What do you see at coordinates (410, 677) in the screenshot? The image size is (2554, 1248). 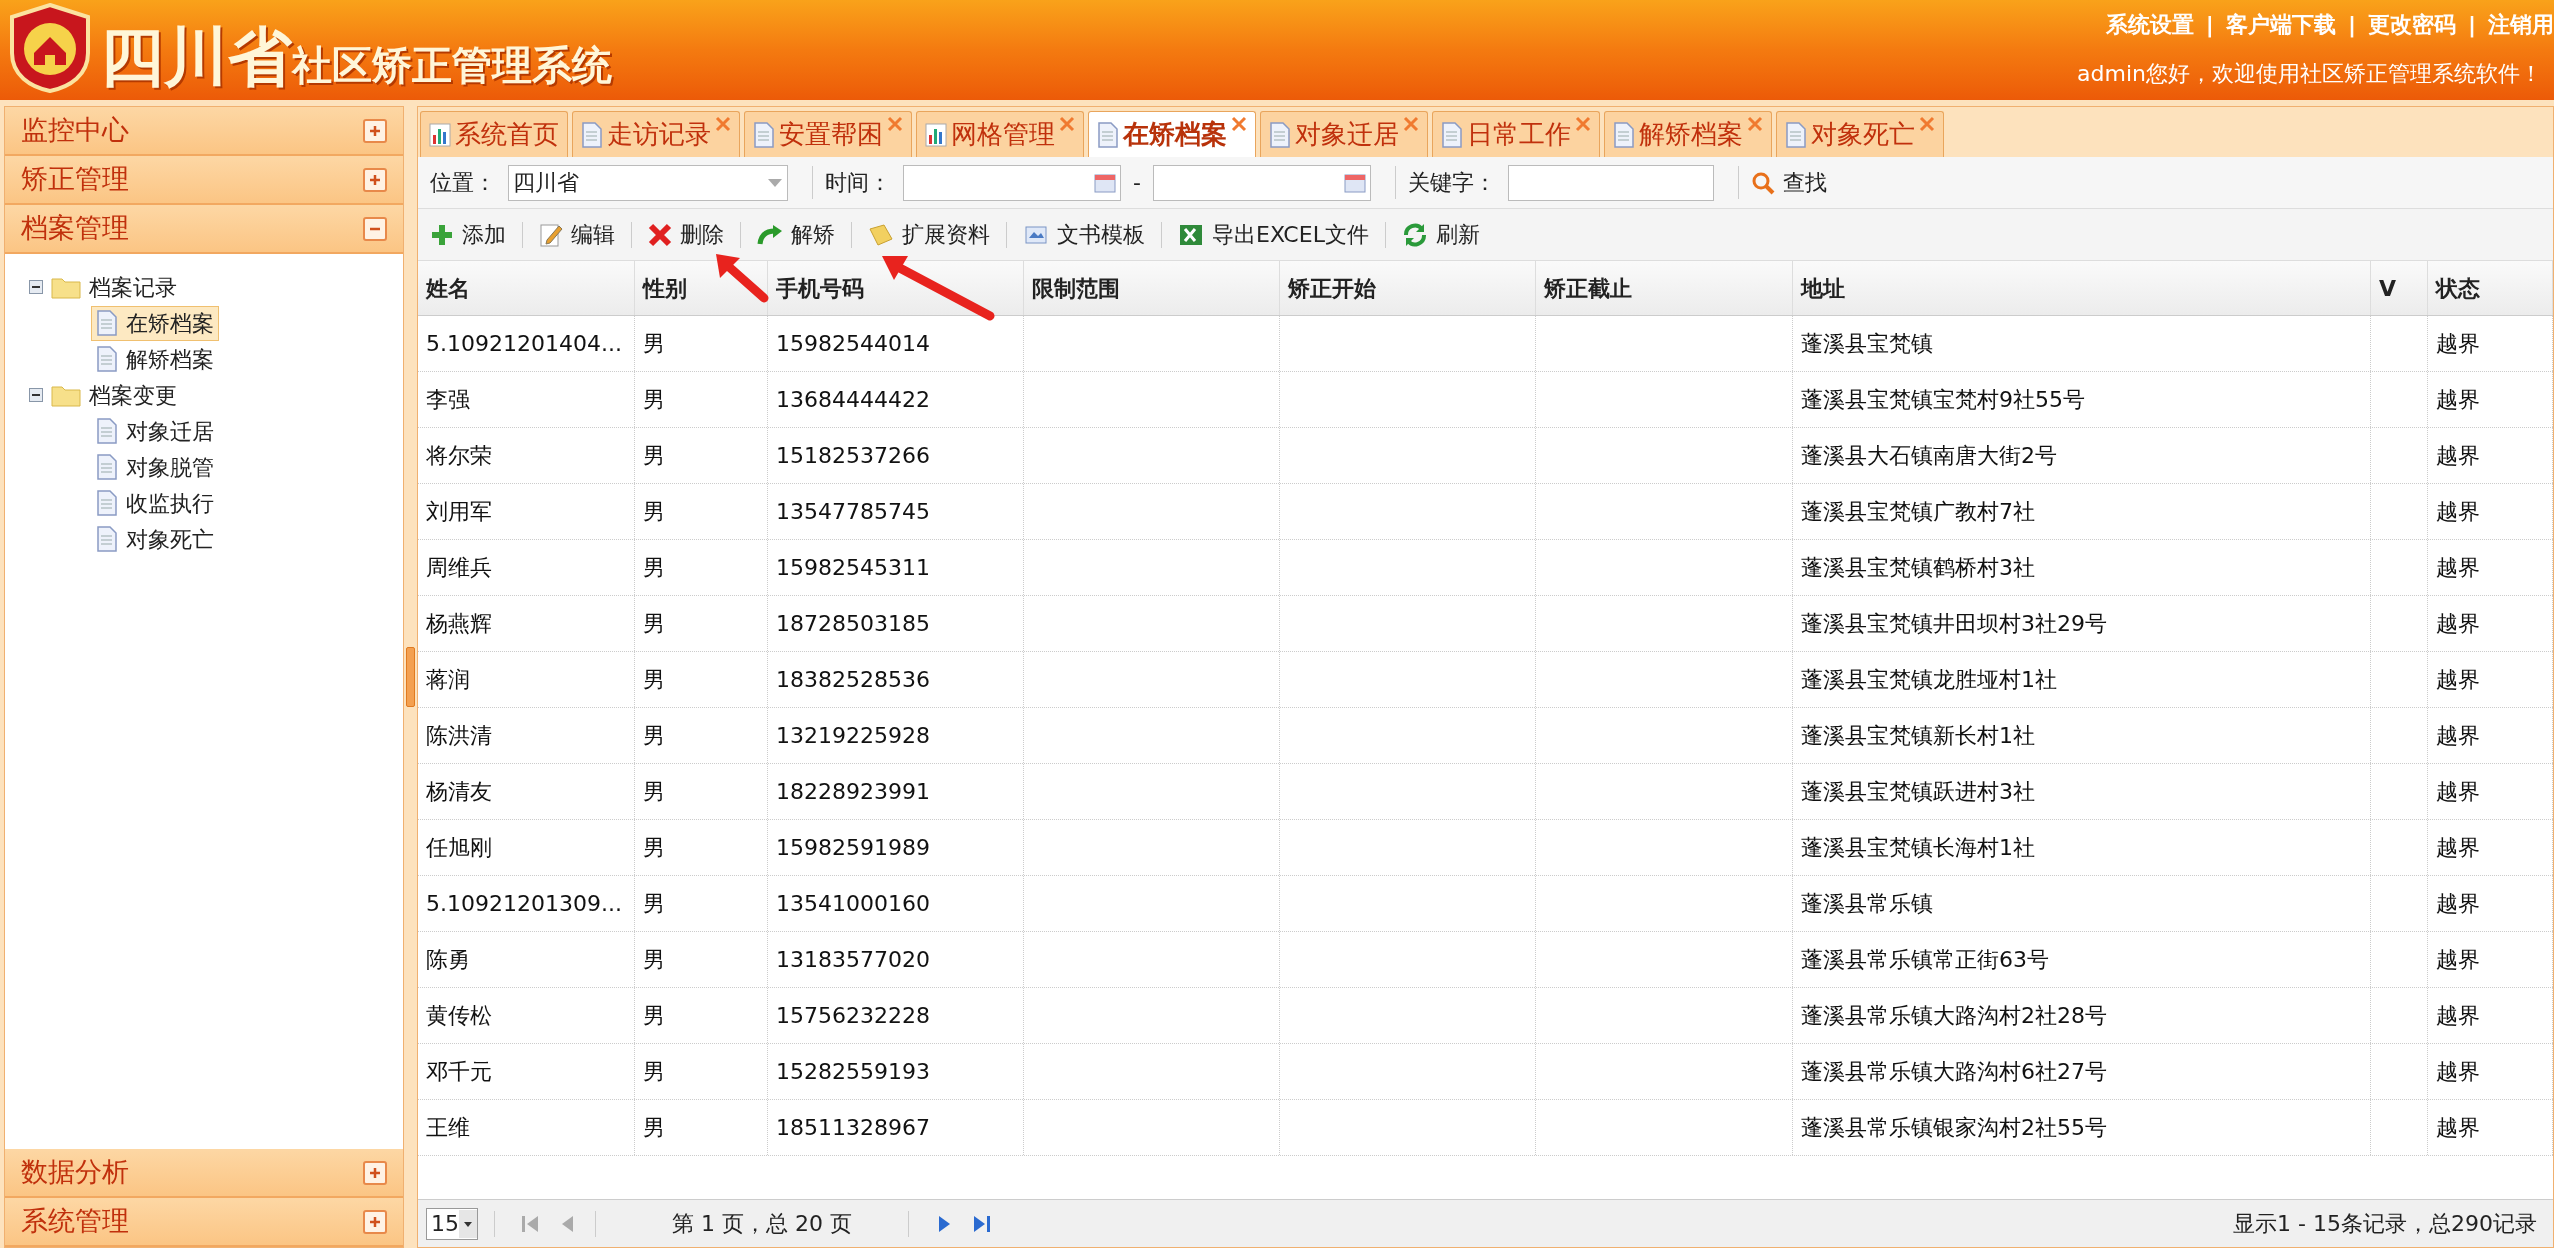 I see `splitter-handle` at bounding box center [410, 677].